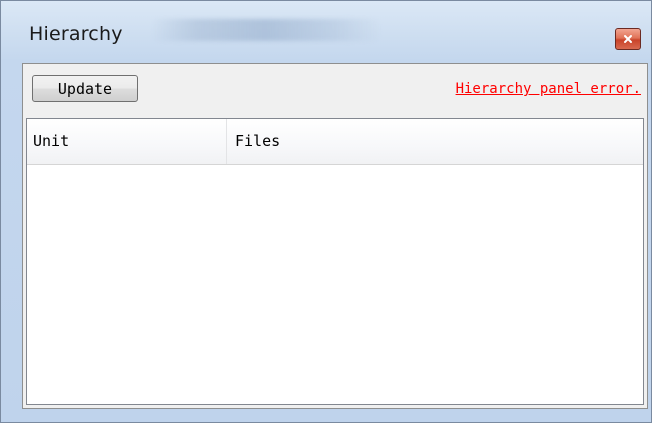  I want to click on update-button: Update, so click(85, 88).